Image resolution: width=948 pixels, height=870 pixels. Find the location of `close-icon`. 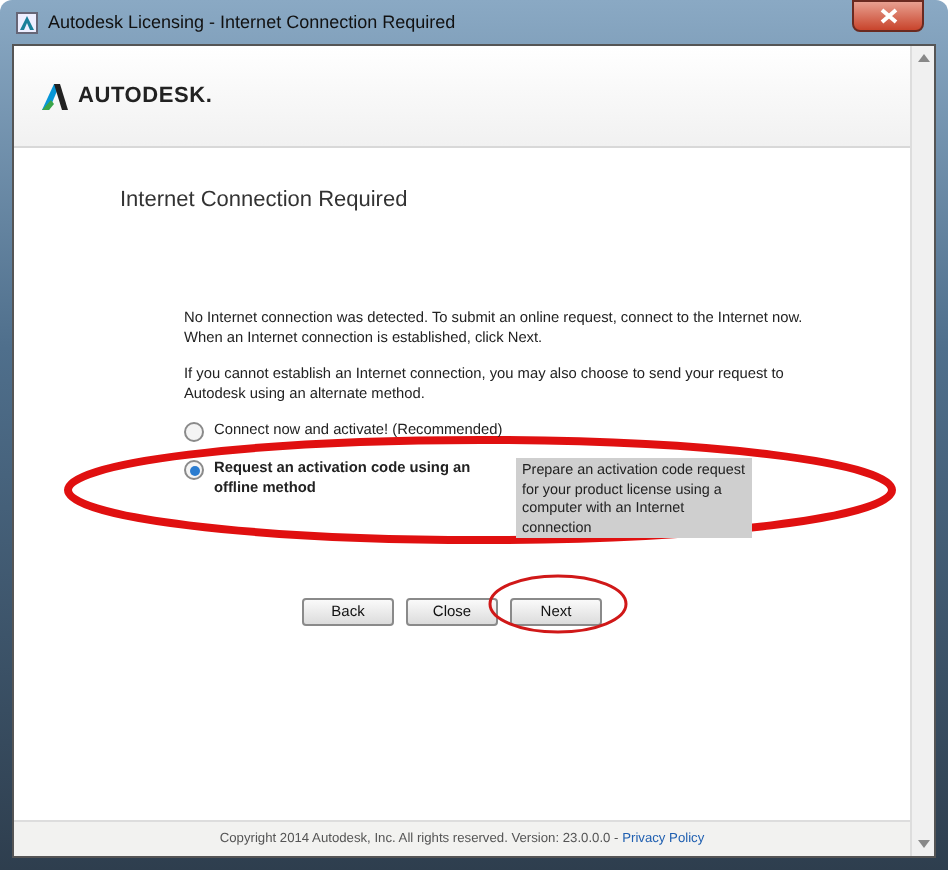

close-icon is located at coordinates (888, 16).